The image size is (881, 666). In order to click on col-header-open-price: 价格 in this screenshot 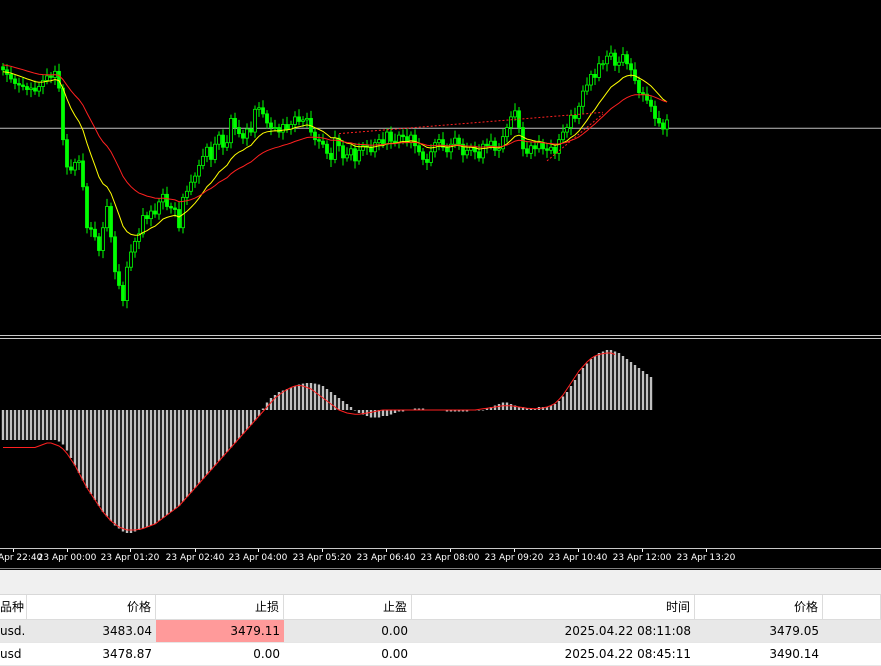, I will do `click(91, 607)`.